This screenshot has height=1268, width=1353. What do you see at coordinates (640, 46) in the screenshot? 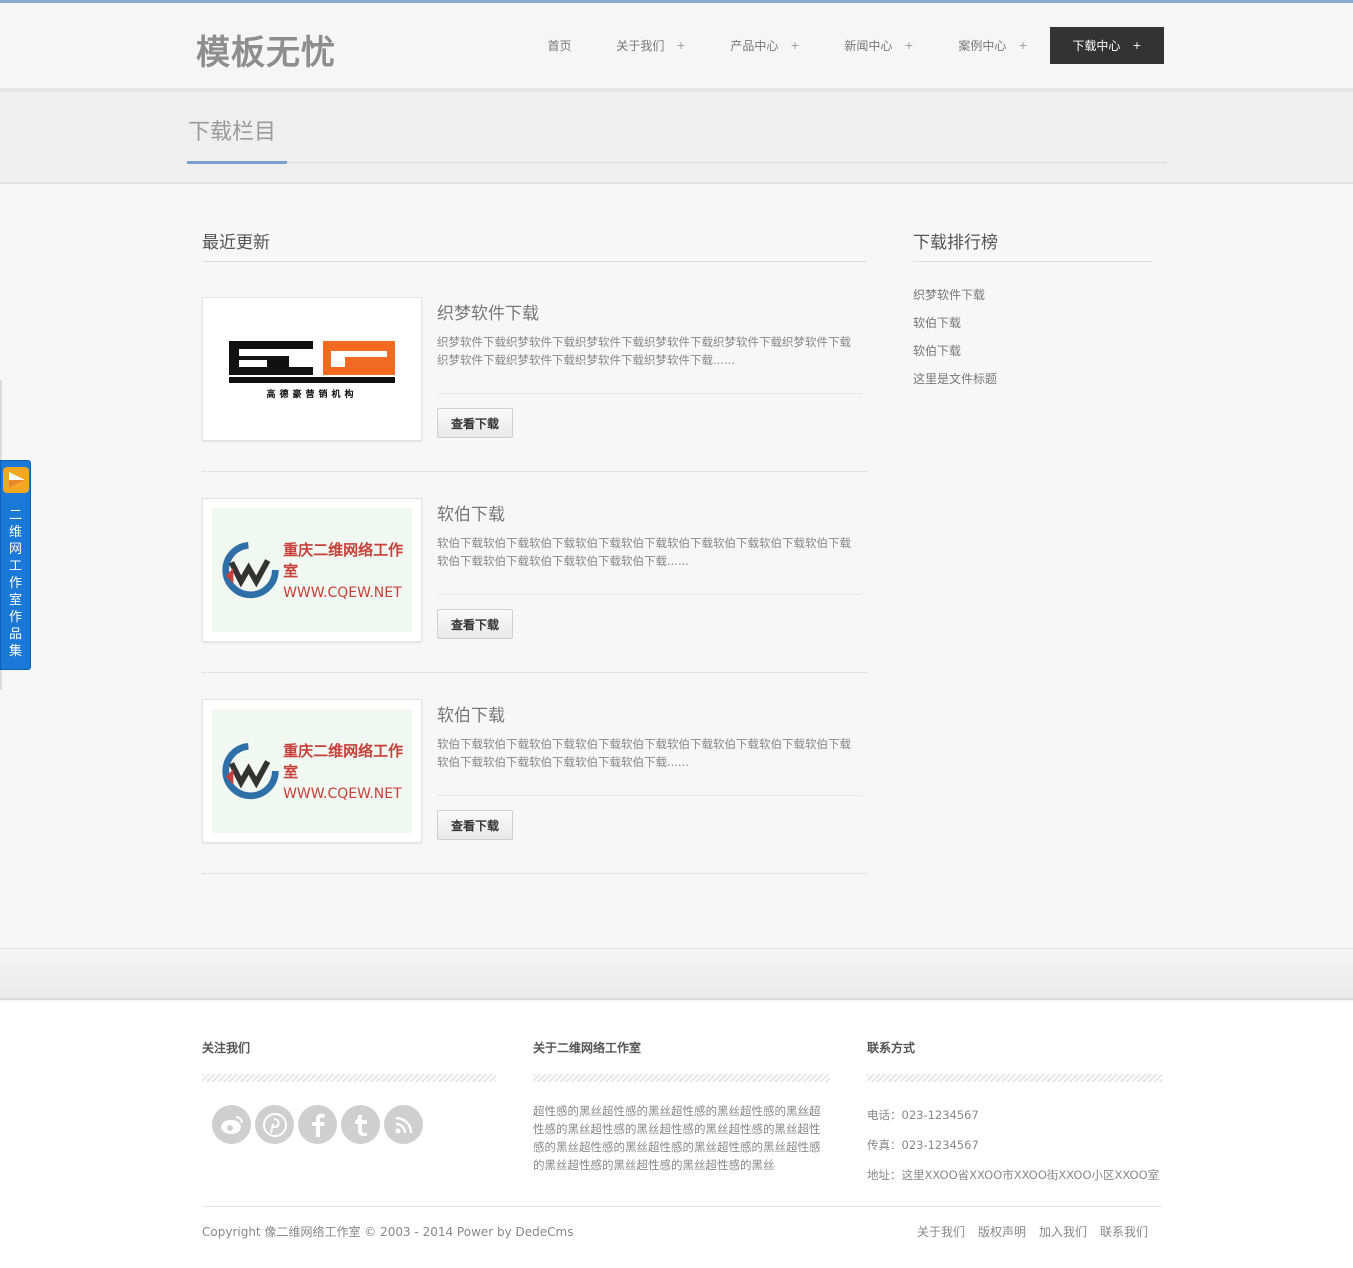
I see `nav-label: 关于我们` at bounding box center [640, 46].